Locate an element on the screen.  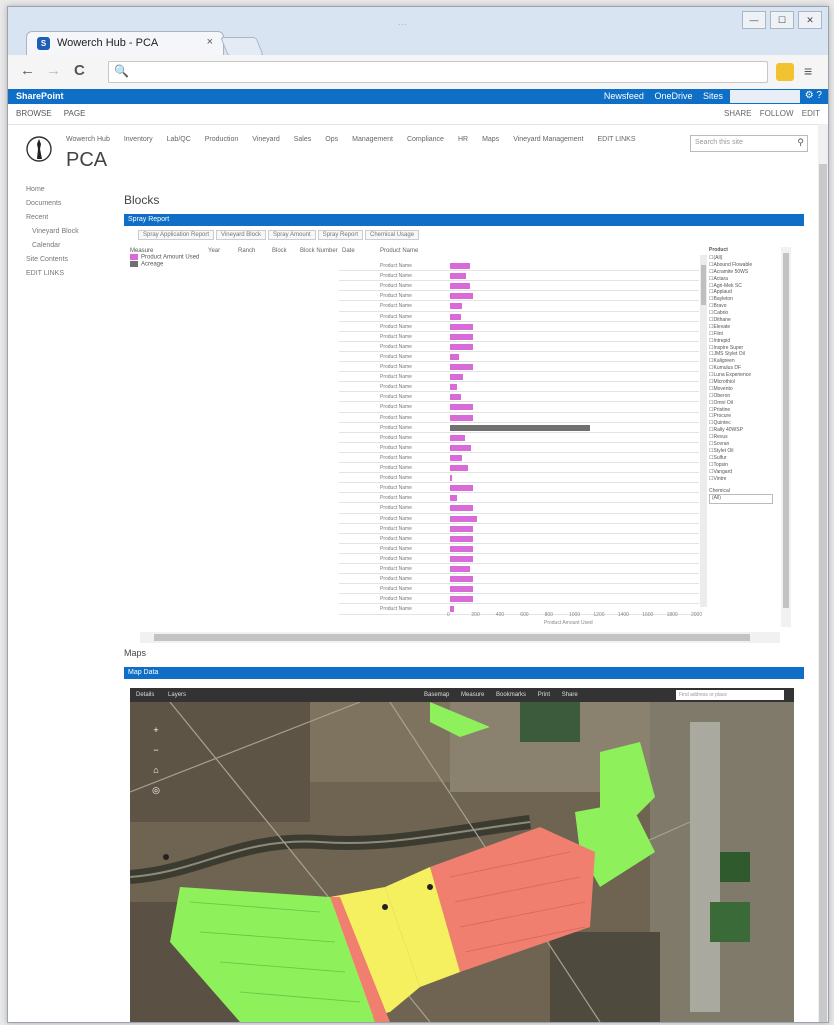
top-nav-item: Wowerch Hub is located at coordinates (88, 139).